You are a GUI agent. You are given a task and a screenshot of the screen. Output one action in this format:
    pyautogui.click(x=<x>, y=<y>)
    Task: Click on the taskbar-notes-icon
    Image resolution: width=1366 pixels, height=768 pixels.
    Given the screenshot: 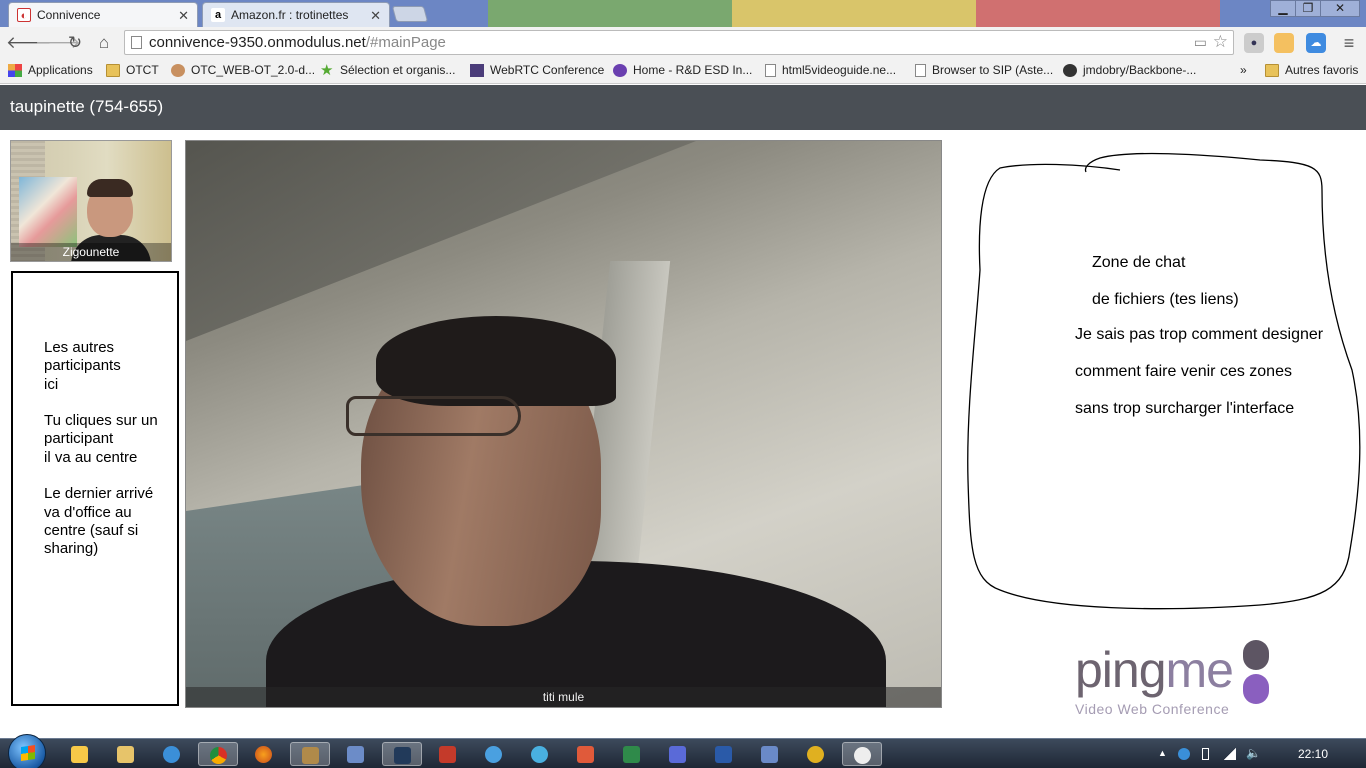 What is the action you would take?
    pyautogui.click(x=80, y=754)
    